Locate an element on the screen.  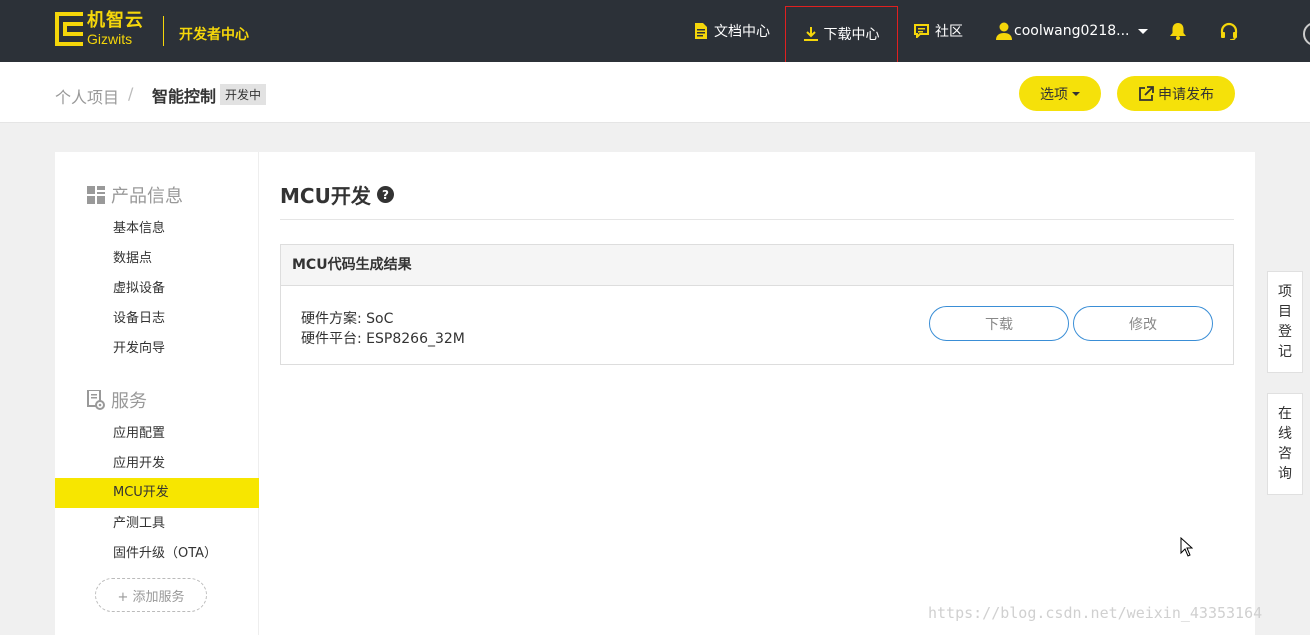
breadcrumb-current-project: 智能控制 is located at coordinates (184, 96).